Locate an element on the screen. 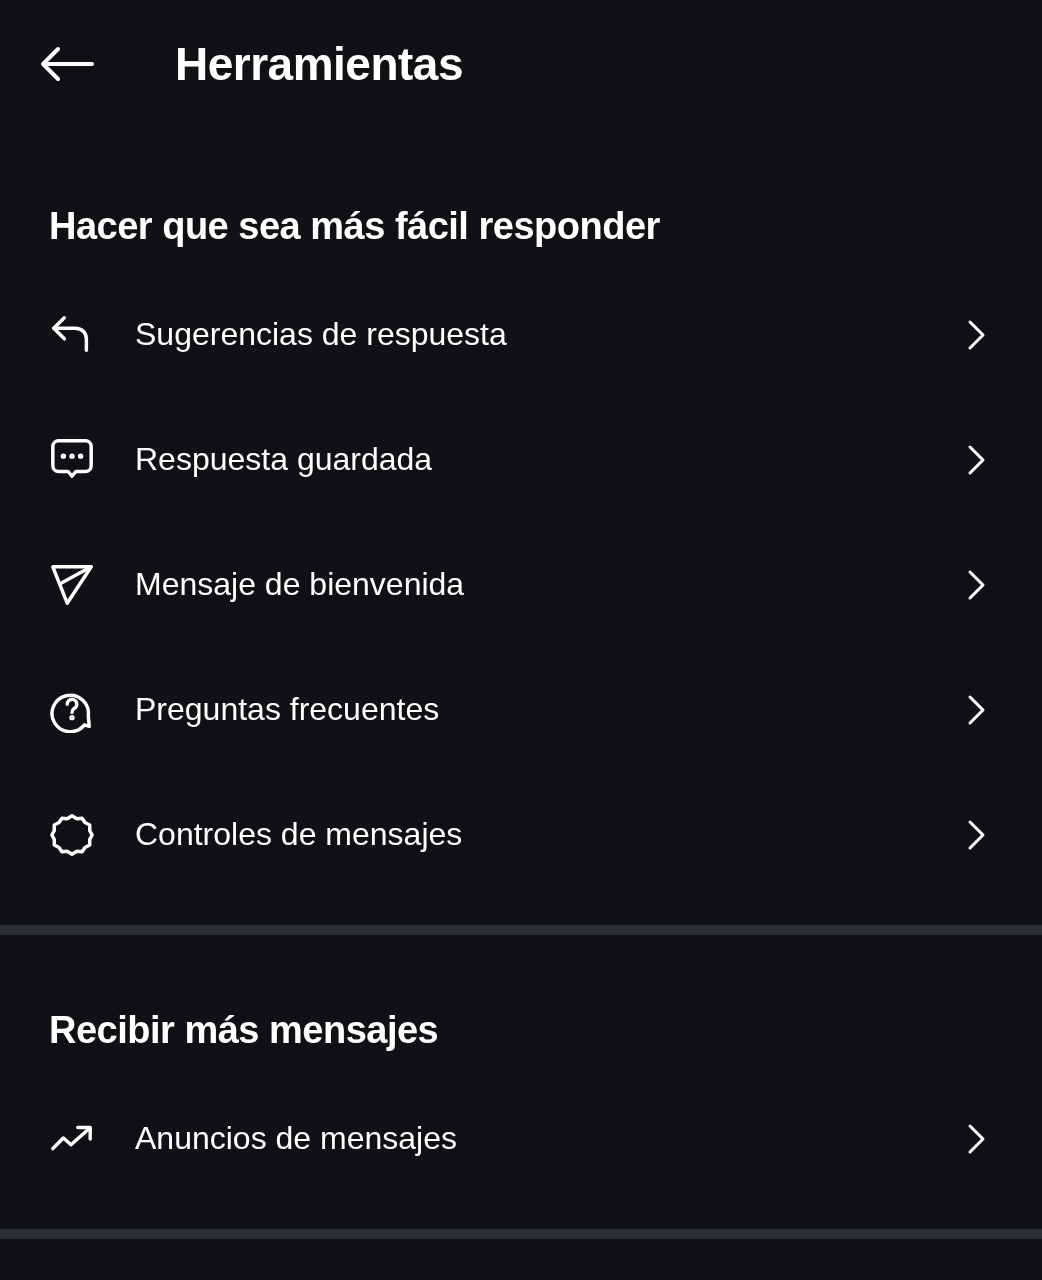 This screenshot has height=1280, width=1042. section-heading: Recibir más mensajes is located at coordinates (244, 1030).